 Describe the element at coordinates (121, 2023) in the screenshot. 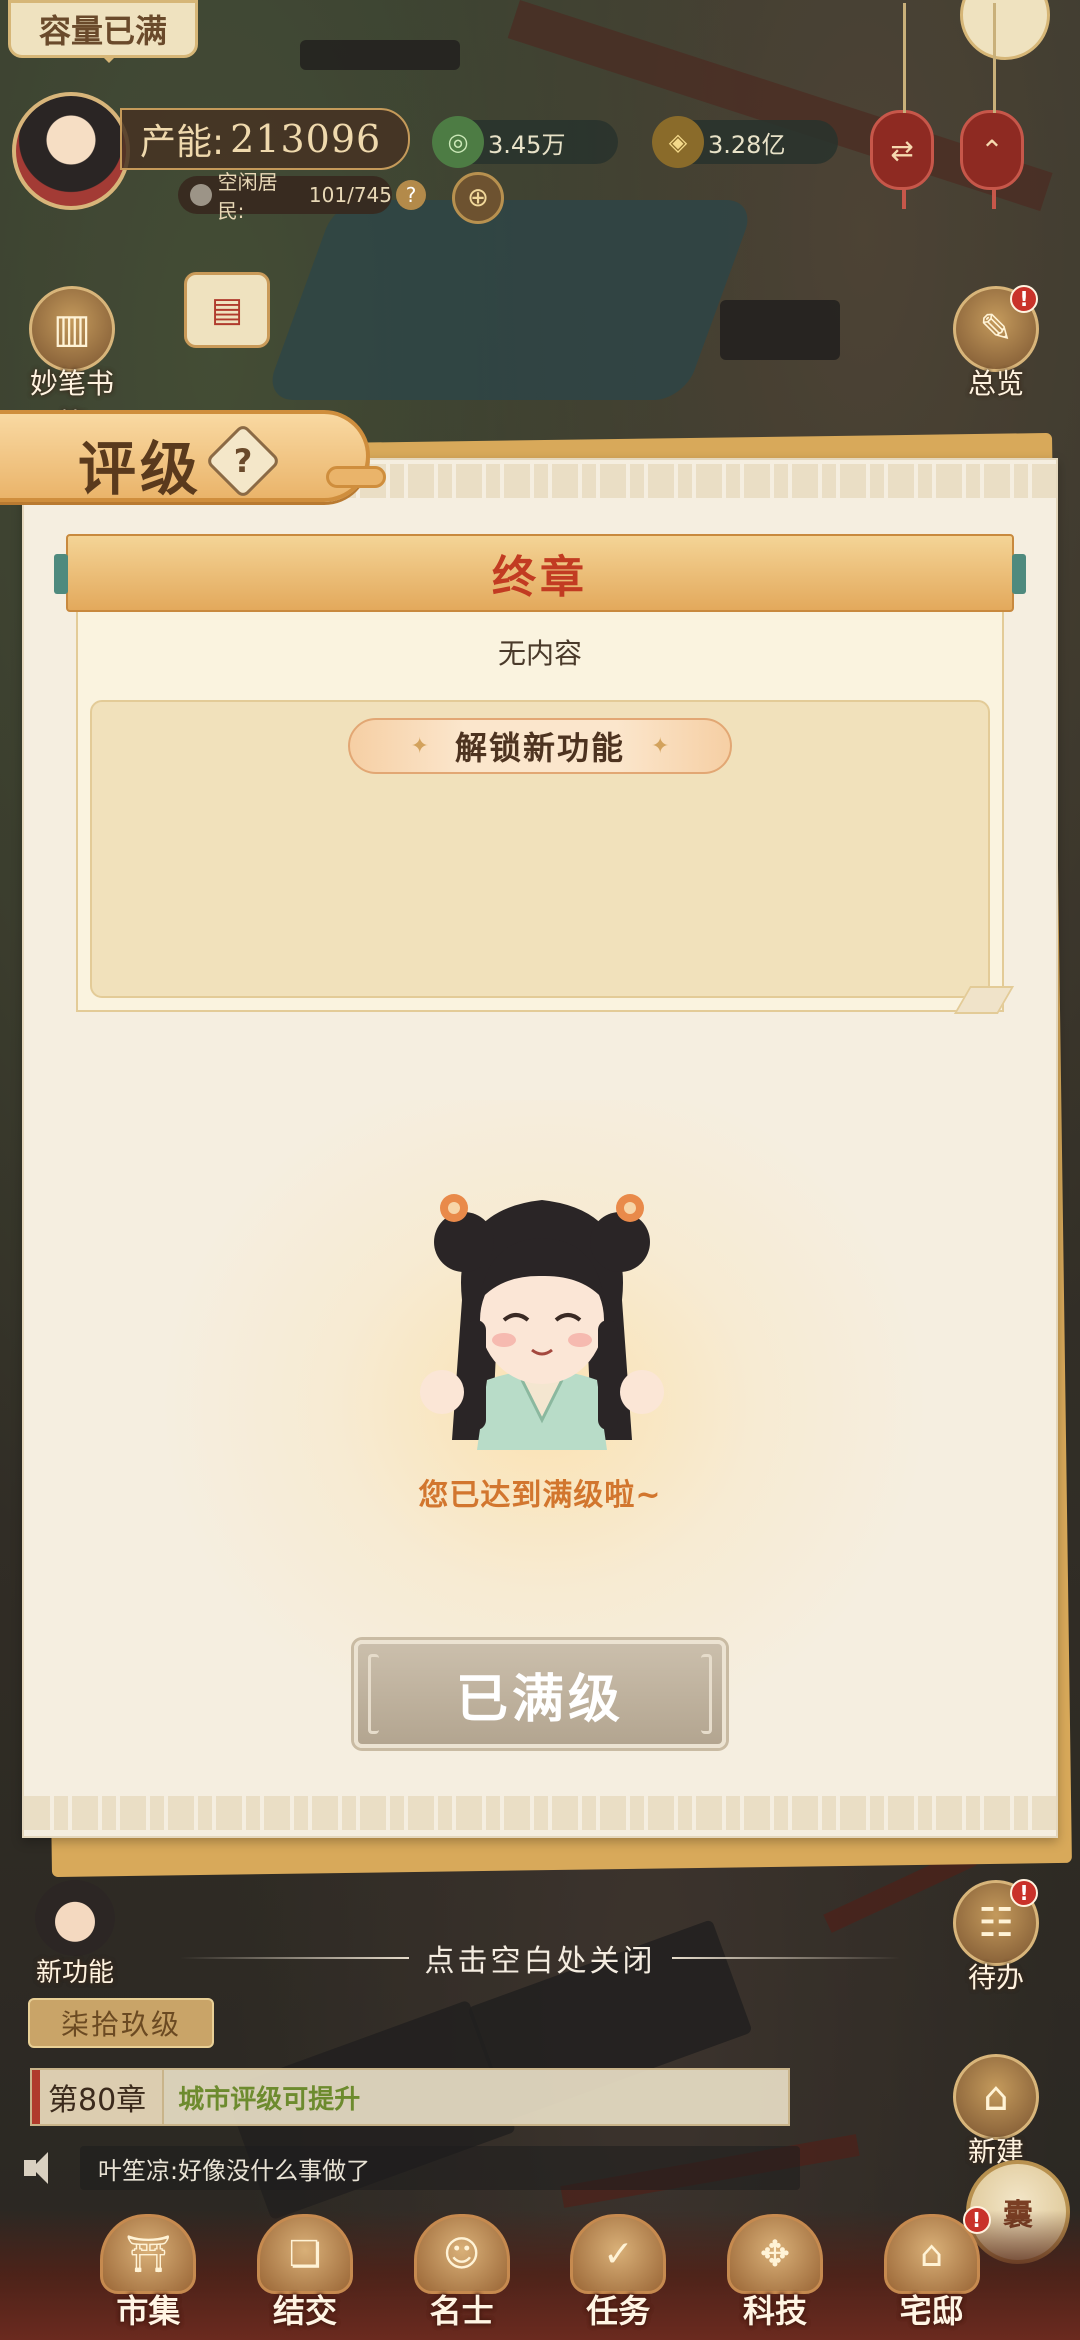

I see `city-level-tag: 柒拾玖级` at that location.